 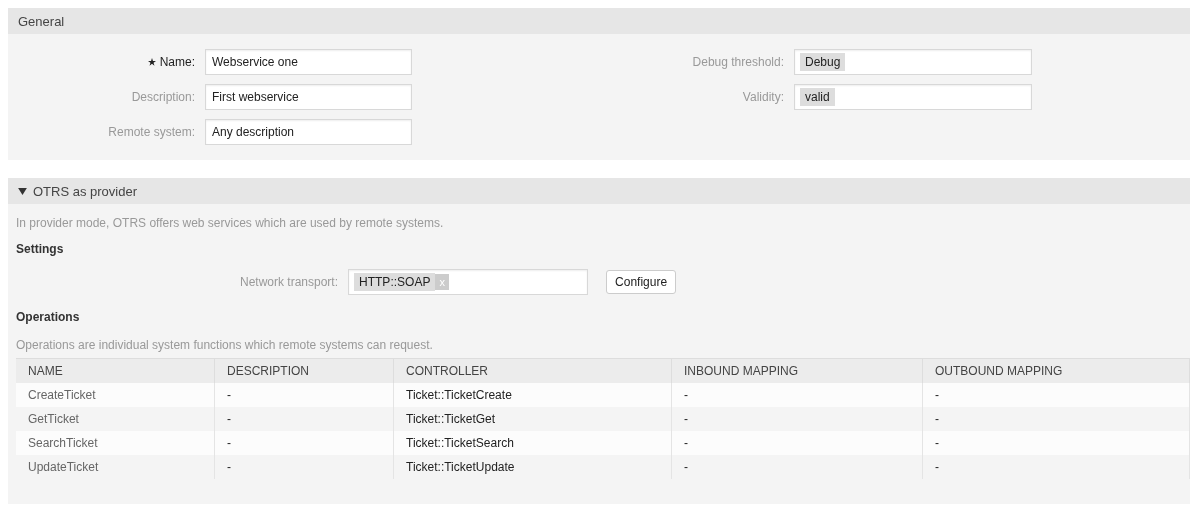 What do you see at coordinates (40, 249) in the screenshot?
I see `section-heading: Settings` at bounding box center [40, 249].